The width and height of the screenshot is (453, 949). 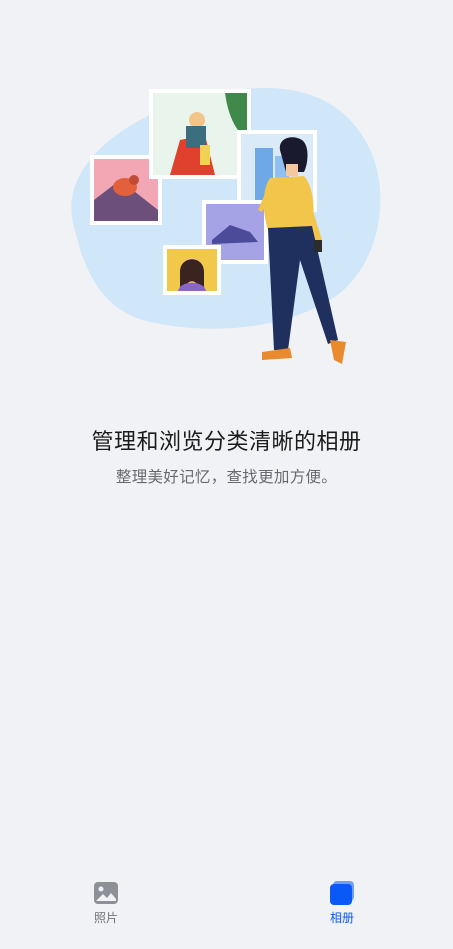 What do you see at coordinates (341, 918) in the screenshot?
I see `tab-albums-label: 相册` at bounding box center [341, 918].